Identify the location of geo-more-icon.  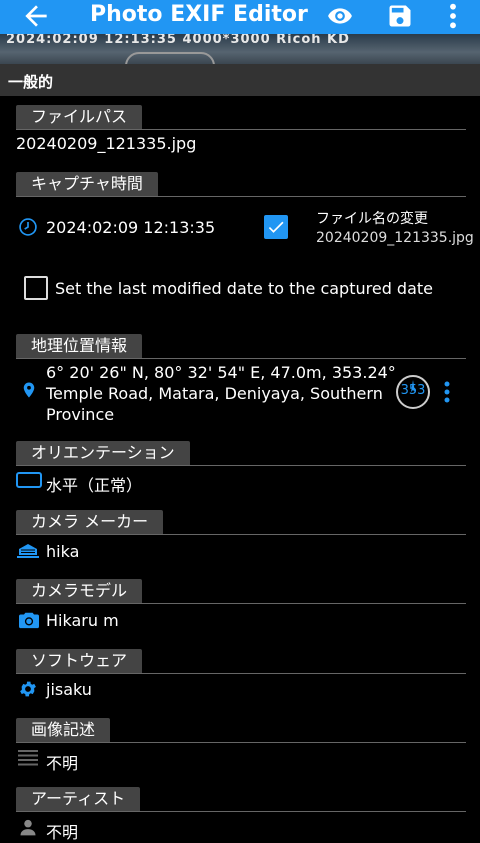
(447, 392).